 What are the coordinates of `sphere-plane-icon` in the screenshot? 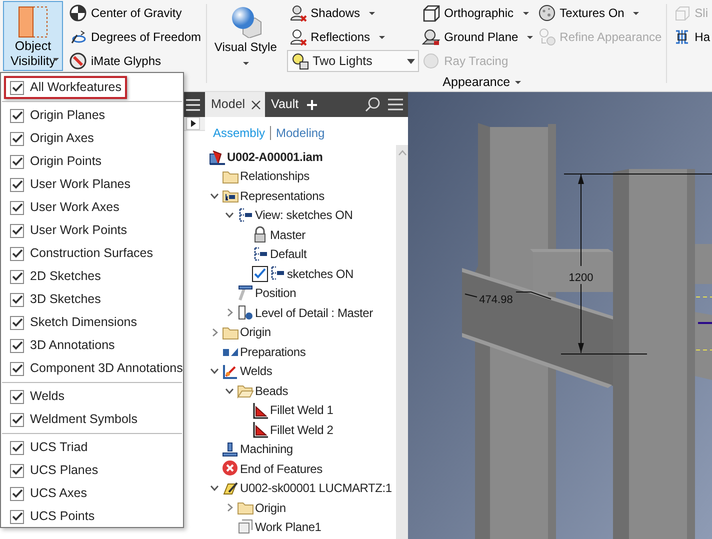 It's located at (431, 37).